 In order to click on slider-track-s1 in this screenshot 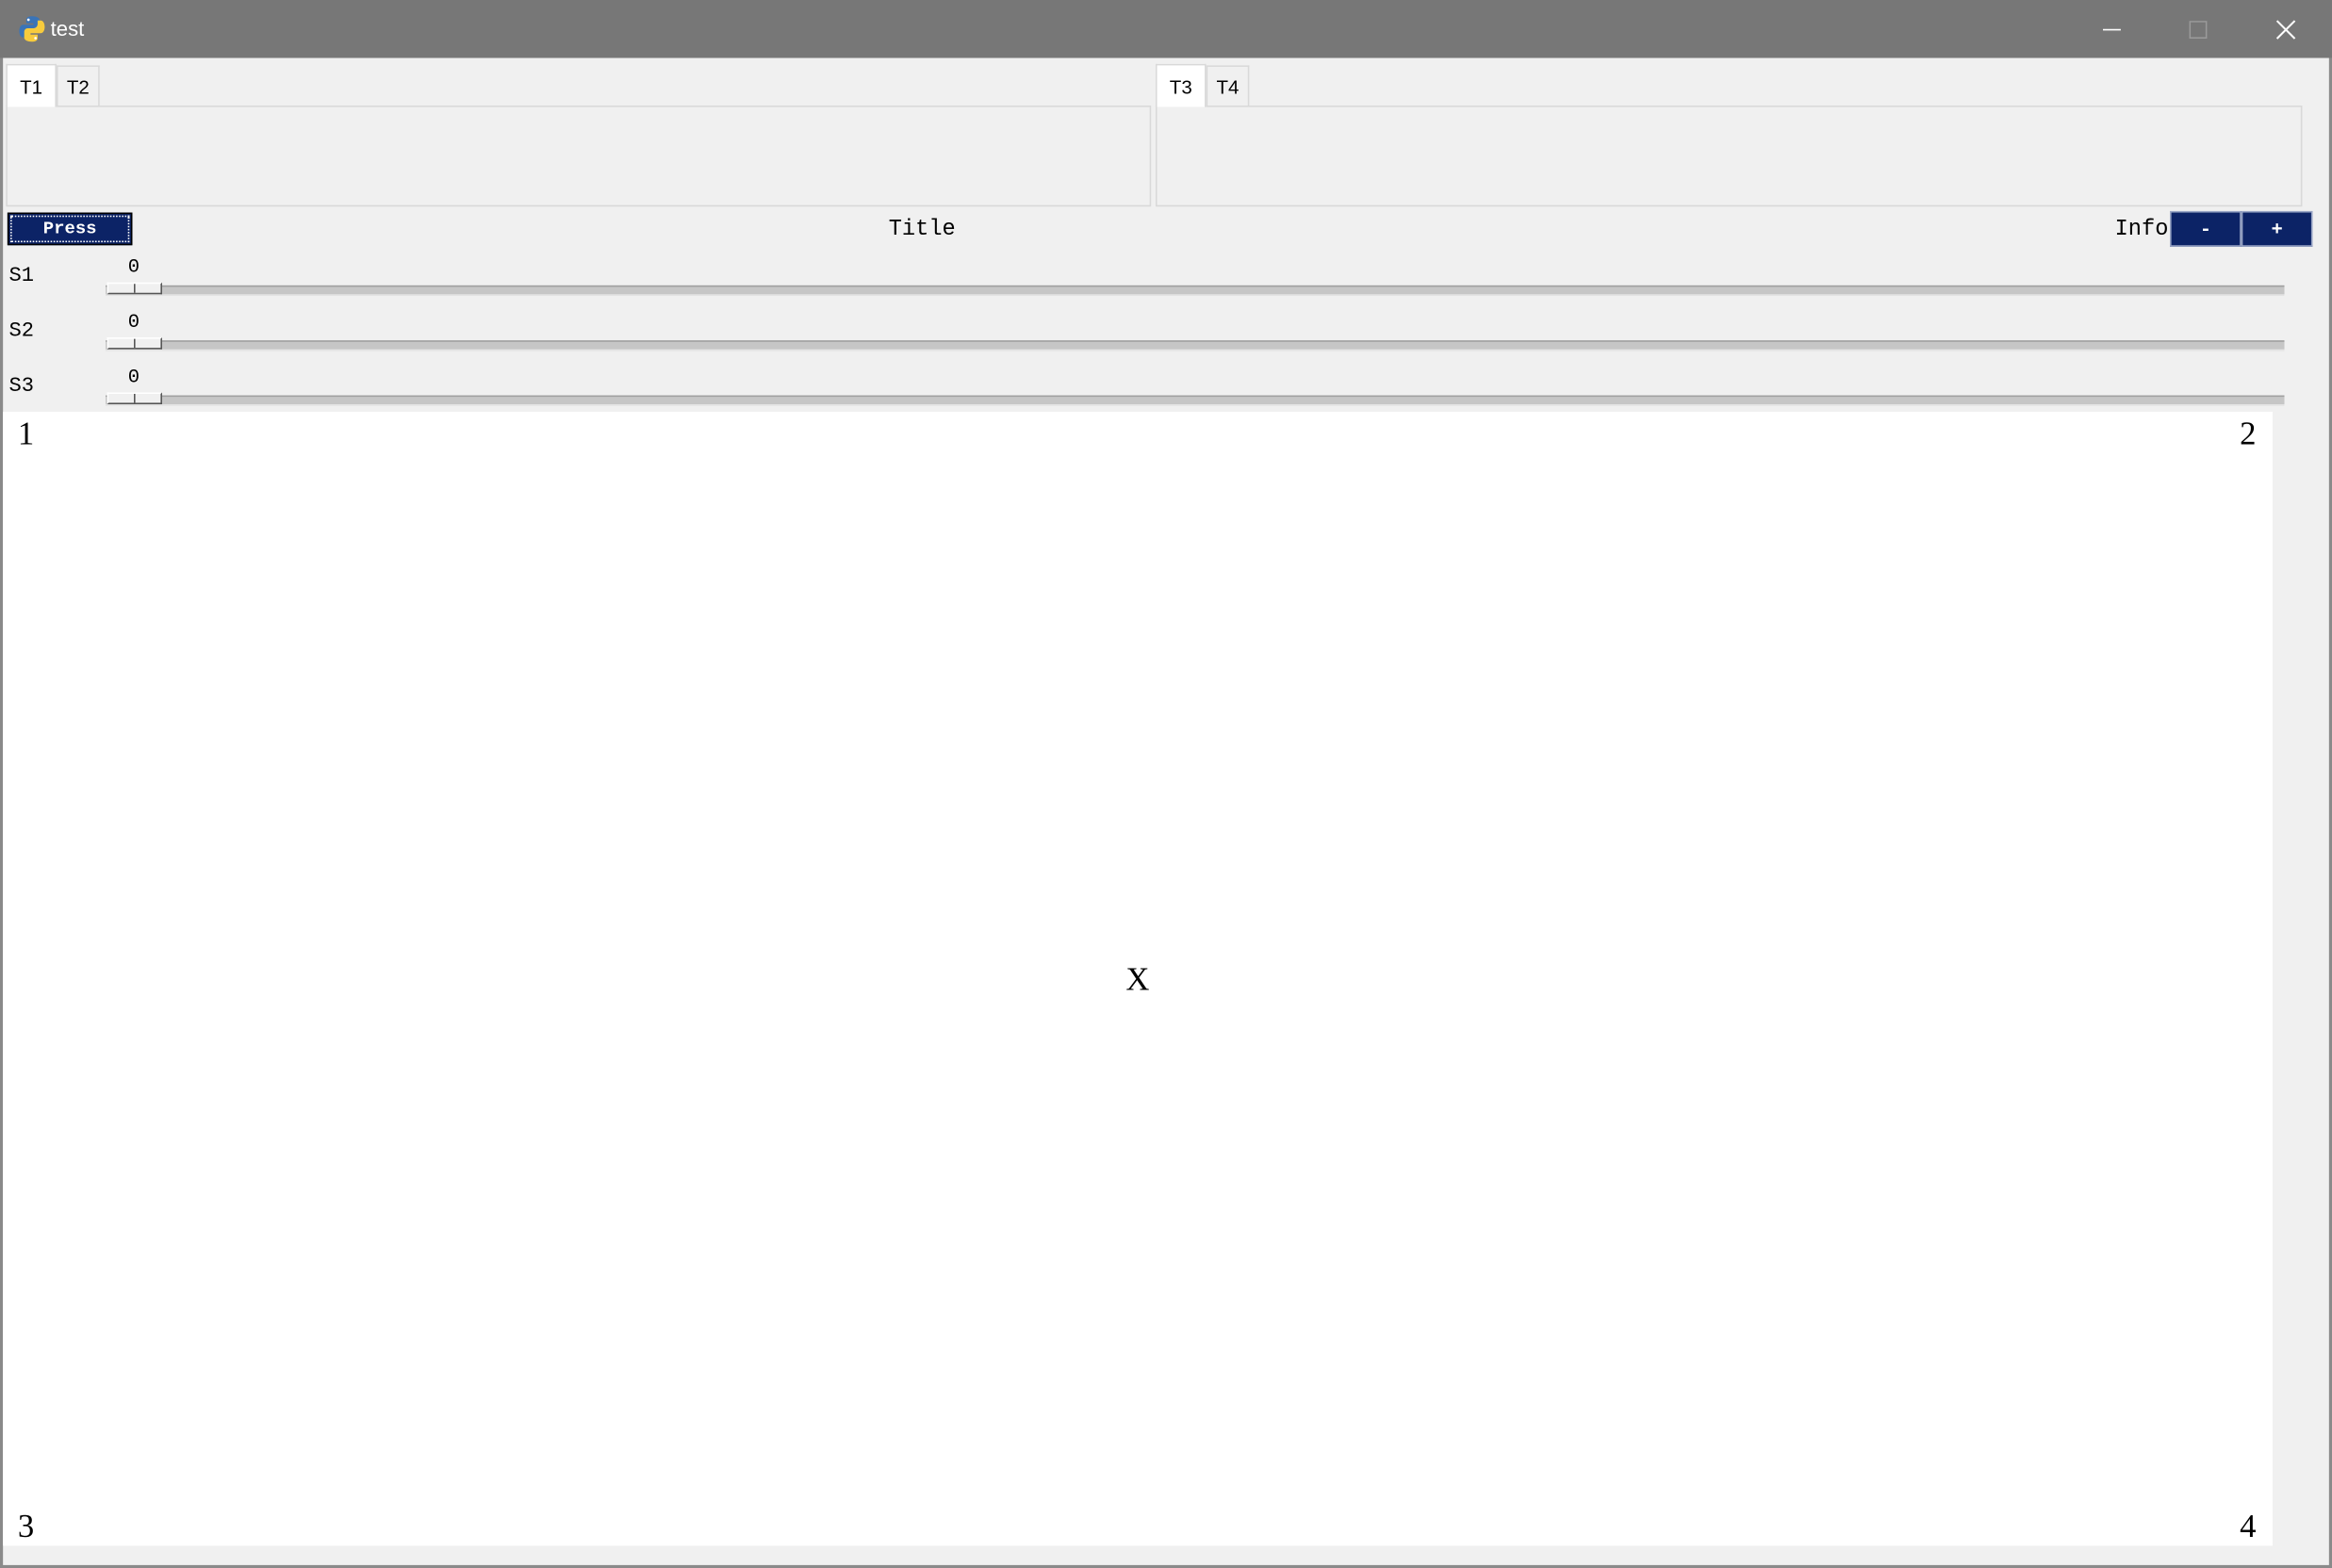, I will do `click(1195, 290)`.